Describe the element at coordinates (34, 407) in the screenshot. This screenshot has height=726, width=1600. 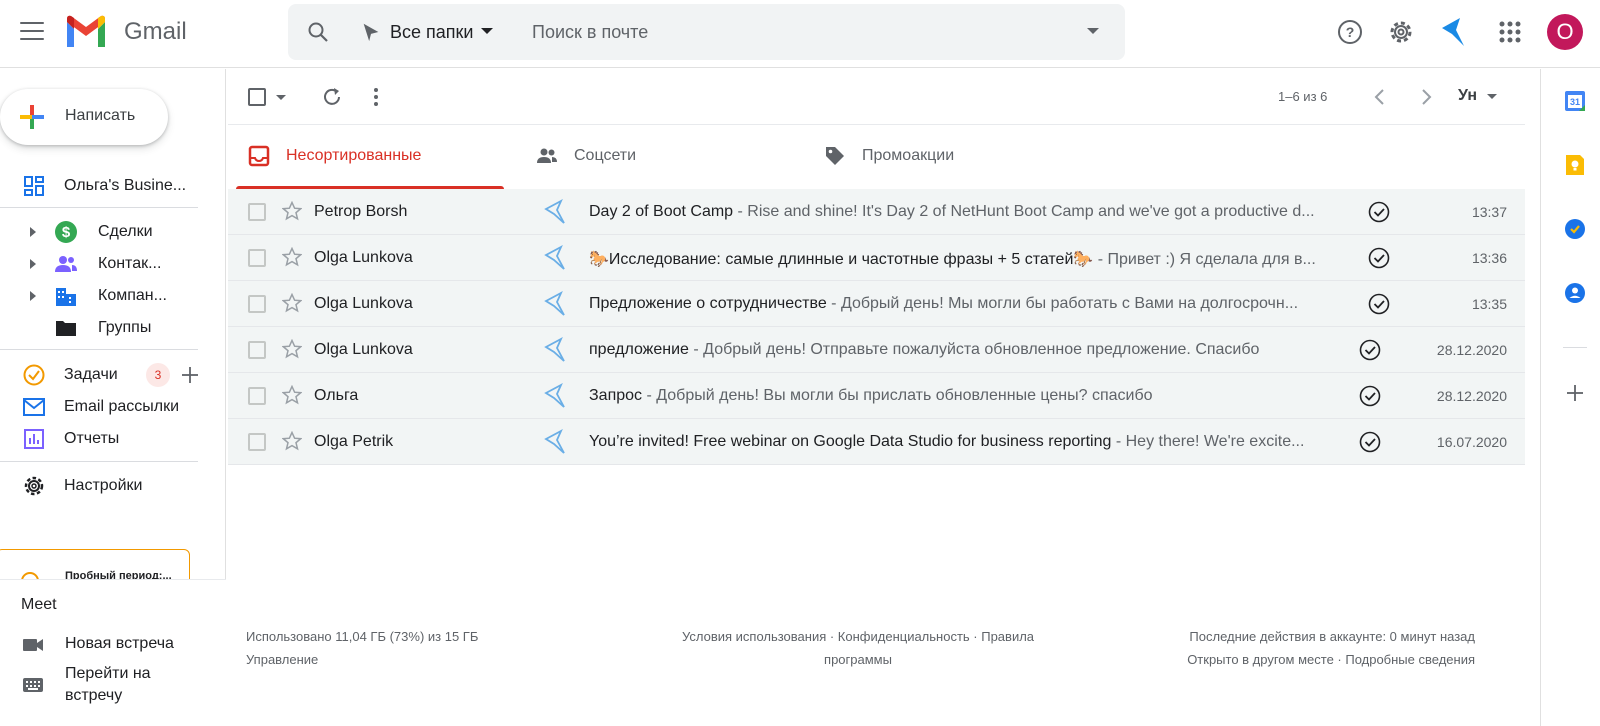
I see `mail-icon` at that location.